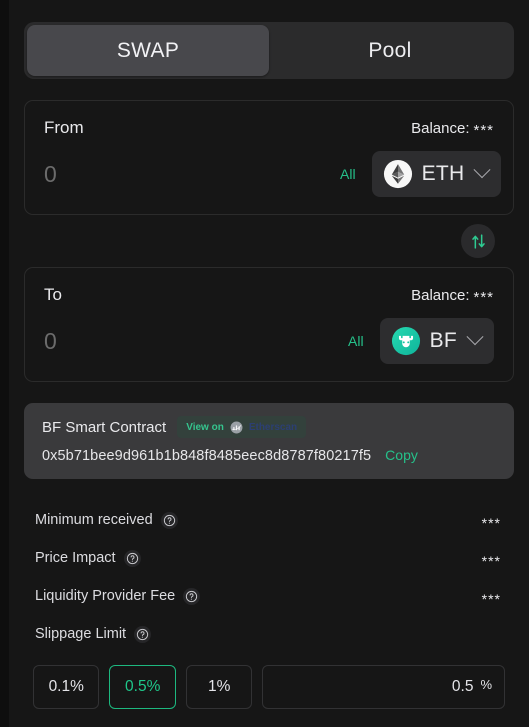 The height and width of the screenshot is (727, 529). Describe the element at coordinates (142, 687) in the screenshot. I see `slippage-option-1: 0.5%` at that location.